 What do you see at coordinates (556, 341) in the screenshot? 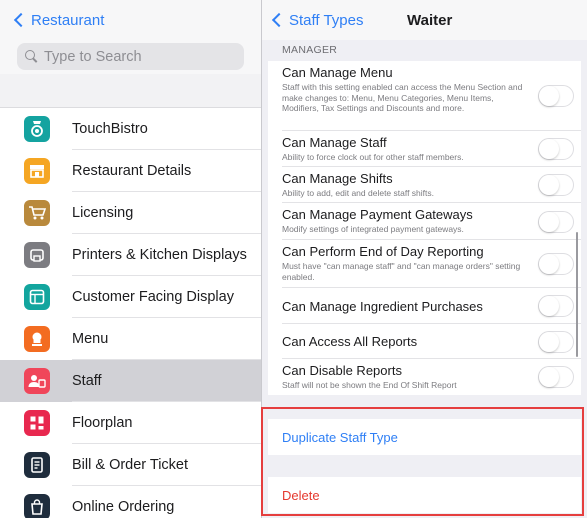
I see `can-access-all-reports-toggle` at bounding box center [556, 341].